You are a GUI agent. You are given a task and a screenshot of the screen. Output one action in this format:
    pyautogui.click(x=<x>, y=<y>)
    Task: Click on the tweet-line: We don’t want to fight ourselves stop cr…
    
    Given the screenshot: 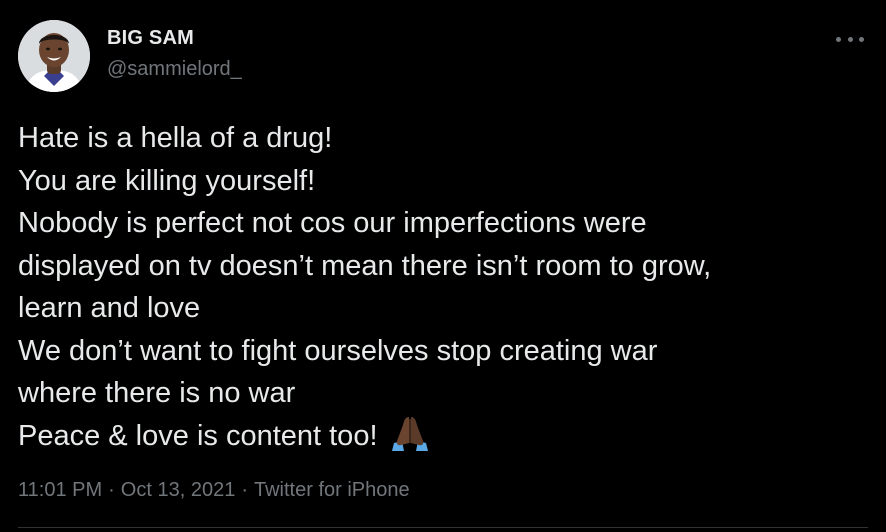 What is the action you would take?
    pyautogui.click(x=338, y=350)
    